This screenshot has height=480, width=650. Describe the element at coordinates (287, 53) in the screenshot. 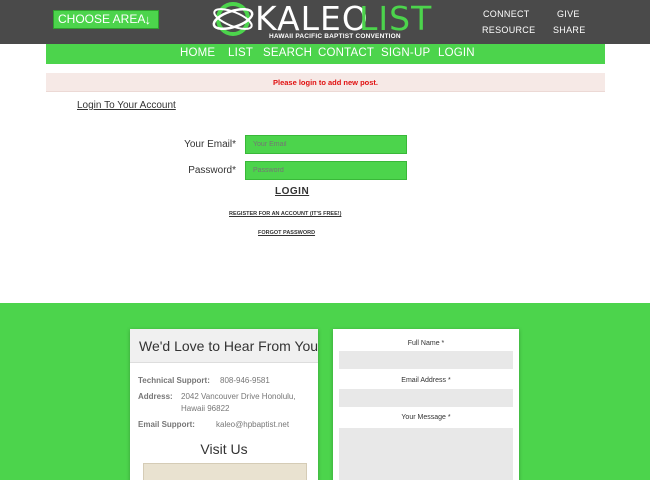

I see `nav-search: SEARCH` at that location.